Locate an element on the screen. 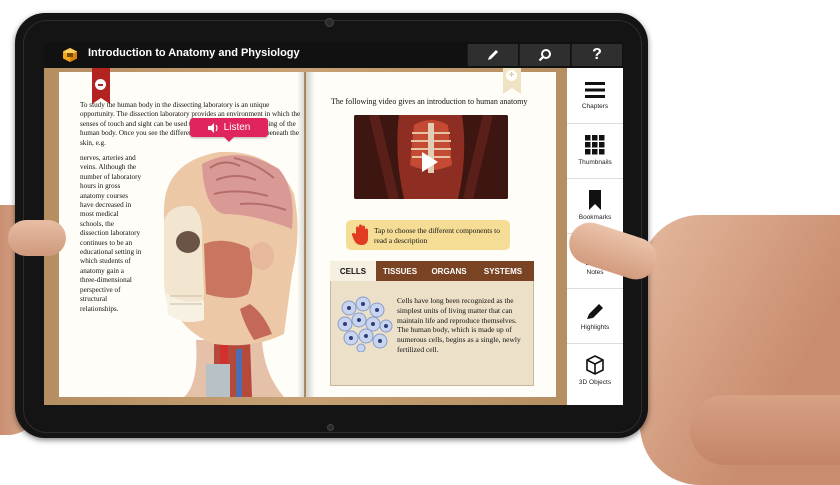  cube-icon is located at coordinates (595, 365).